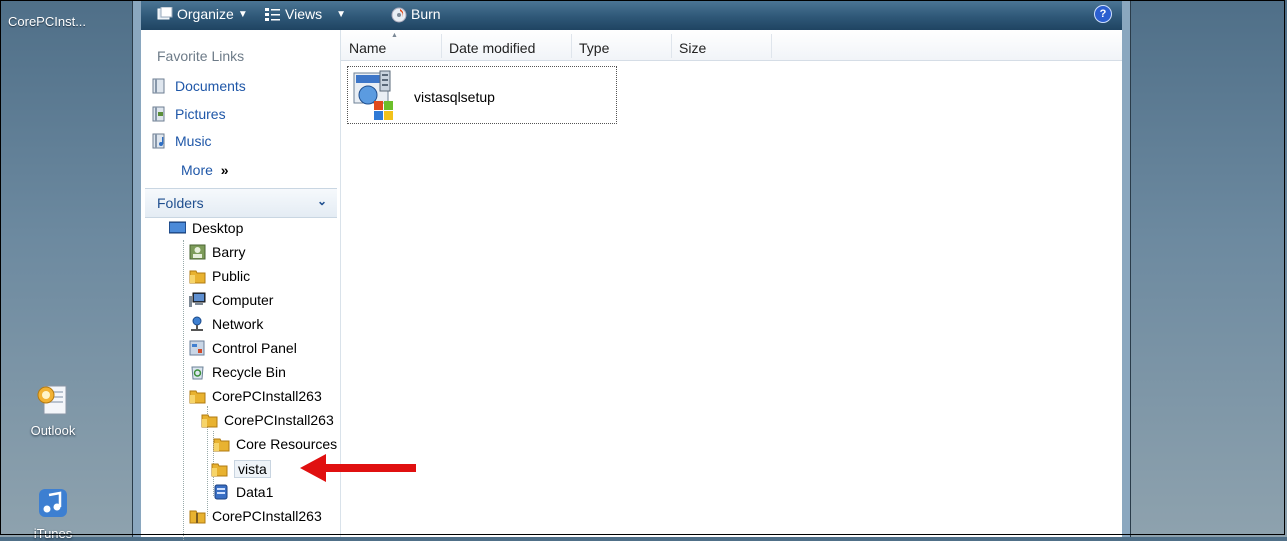  I want to click on tree-item-network: Network, so click(226, 324).